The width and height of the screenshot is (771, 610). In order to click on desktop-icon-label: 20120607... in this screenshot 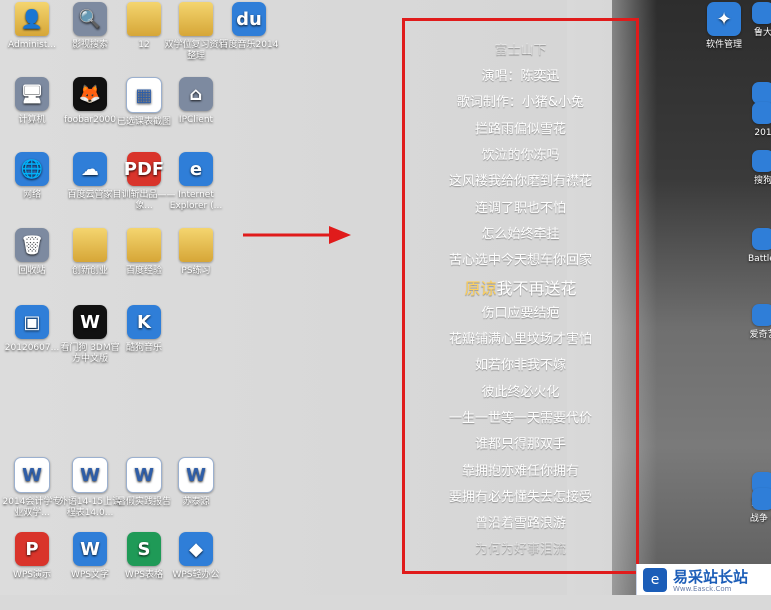, I will do `click(32, 348)`.